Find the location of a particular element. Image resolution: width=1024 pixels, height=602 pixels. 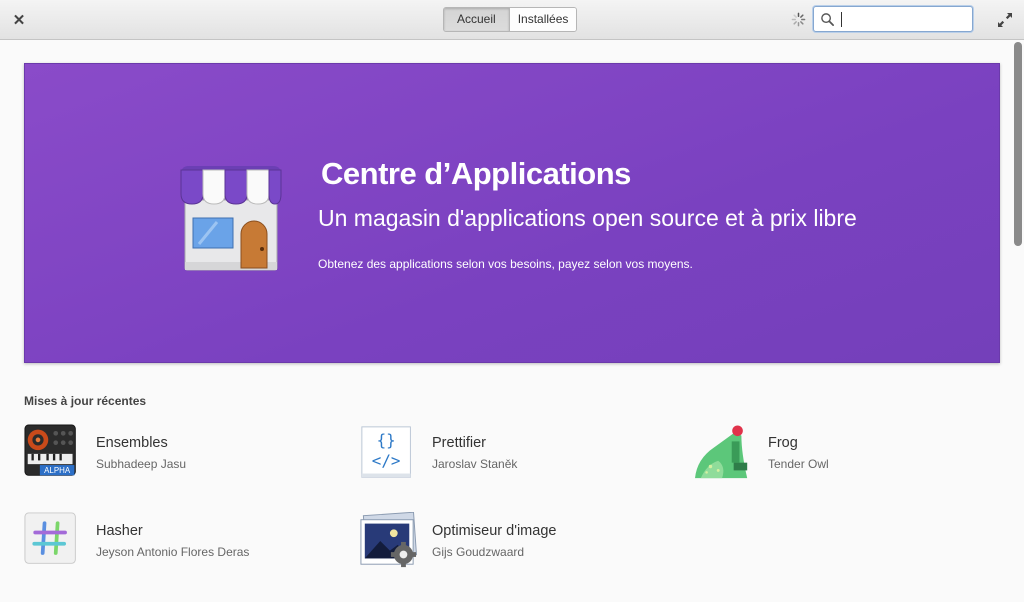

app-name: Optimiseur d'image is located at coordinates (494, 531).